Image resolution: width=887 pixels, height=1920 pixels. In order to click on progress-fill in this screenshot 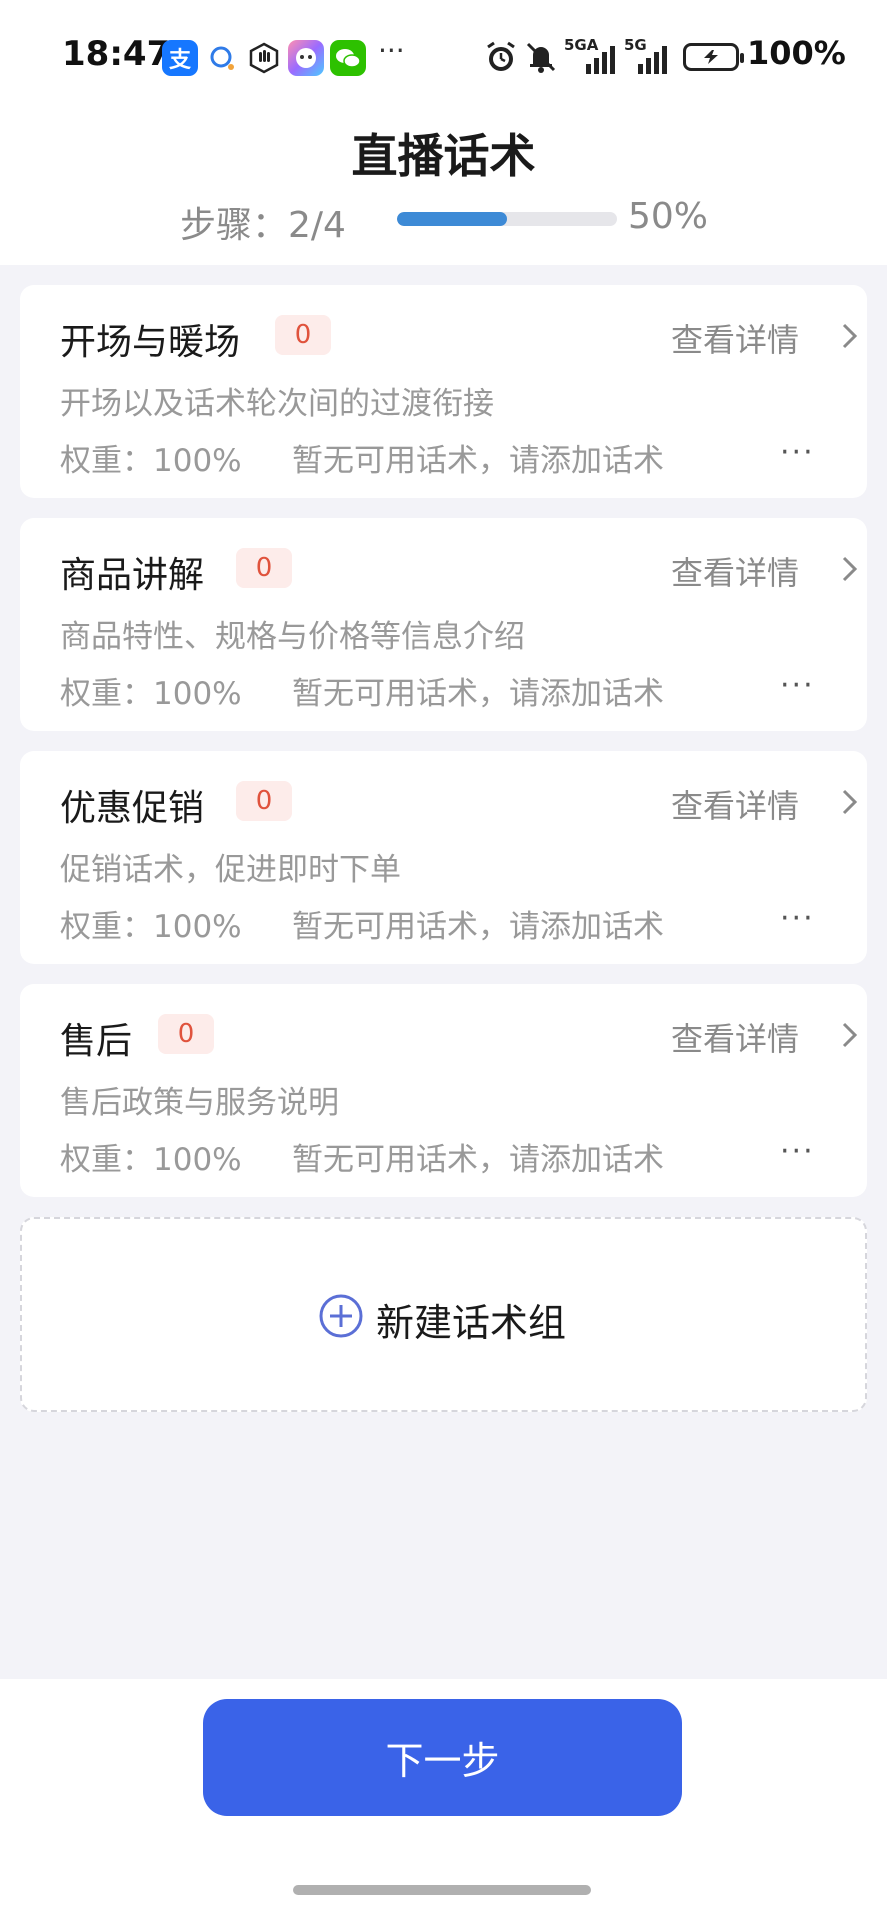, I will do `click(452, 219)`.